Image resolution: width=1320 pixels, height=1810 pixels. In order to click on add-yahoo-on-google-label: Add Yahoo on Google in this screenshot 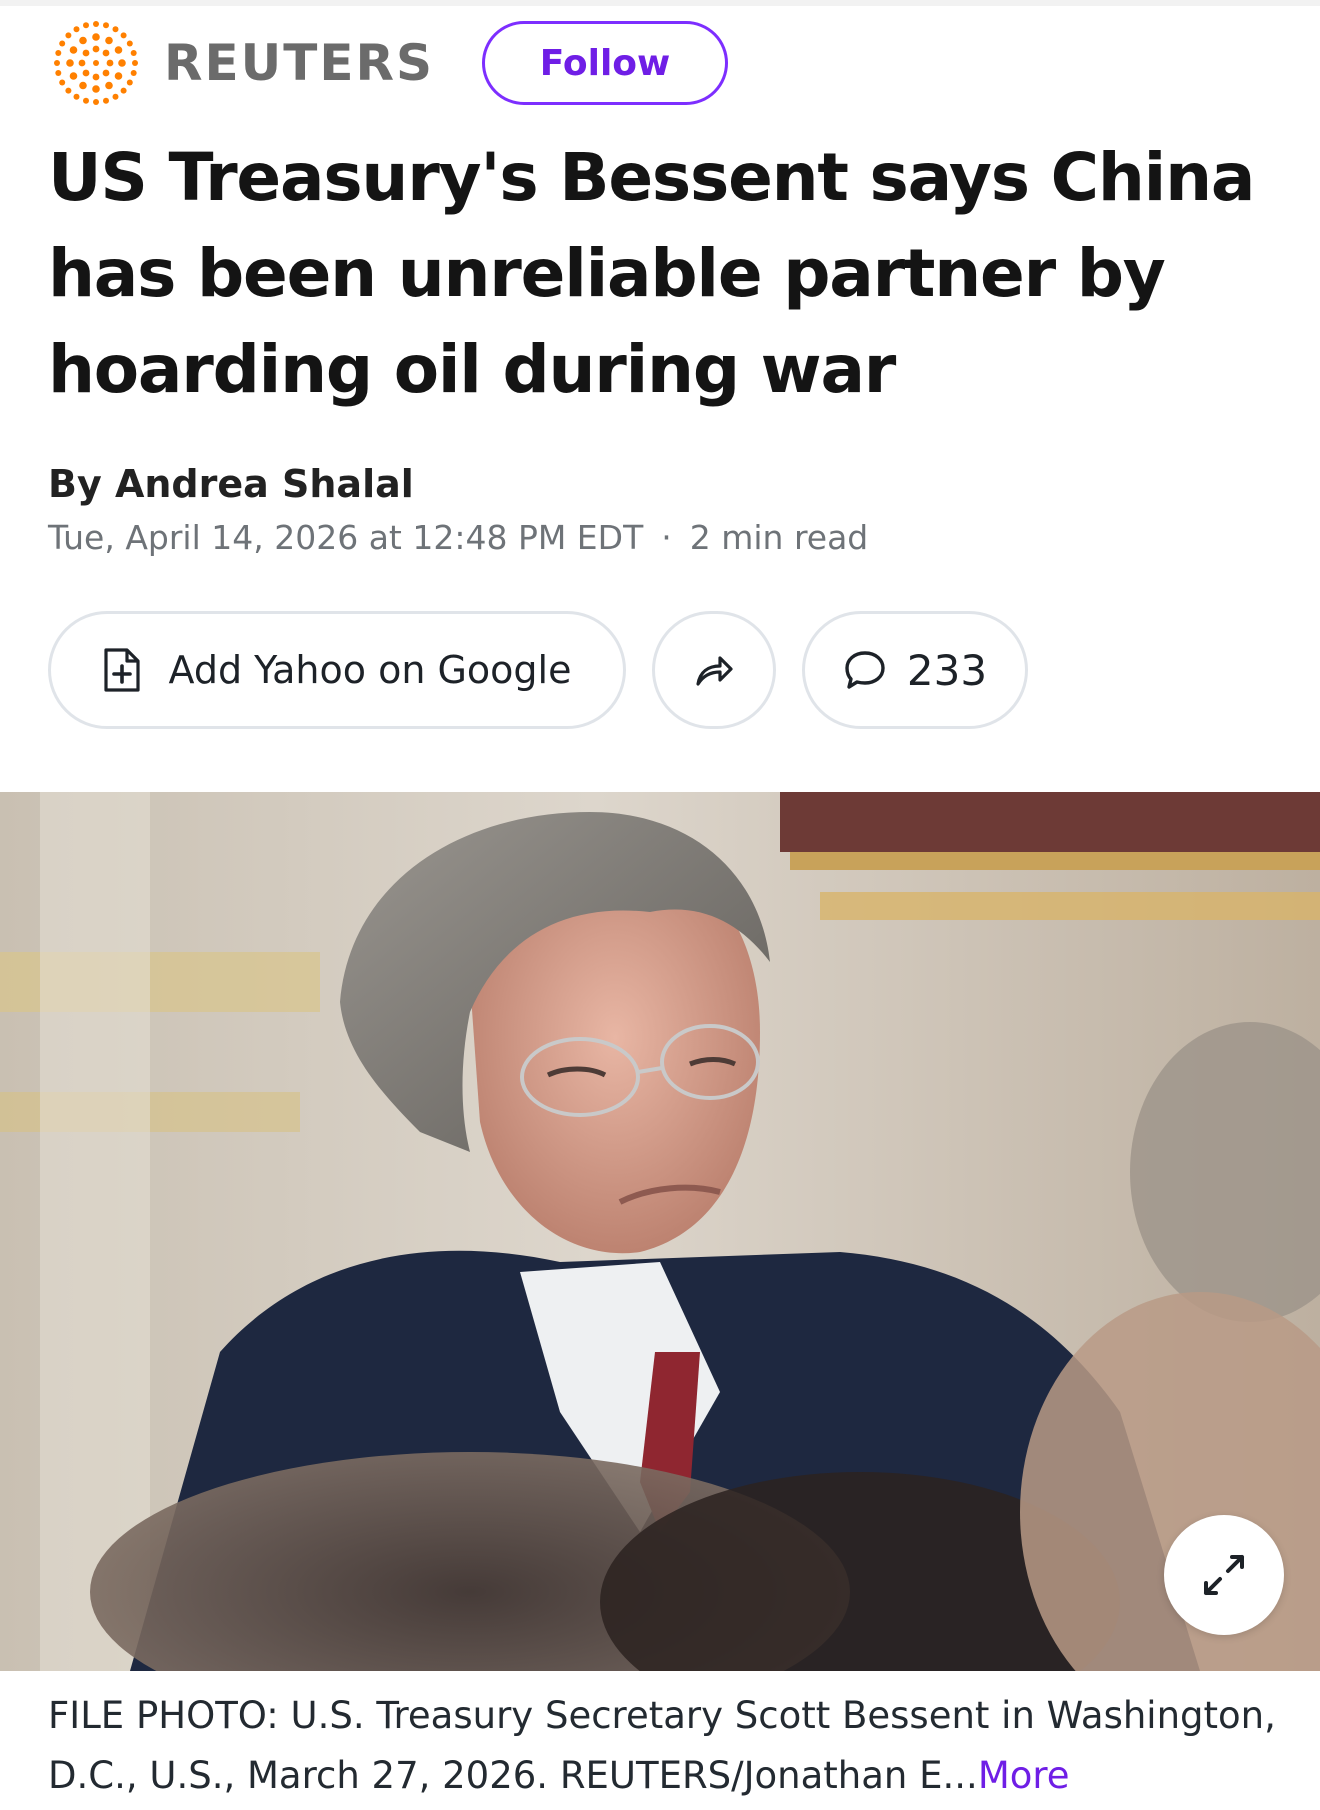, I will do `click(370, 670)`.